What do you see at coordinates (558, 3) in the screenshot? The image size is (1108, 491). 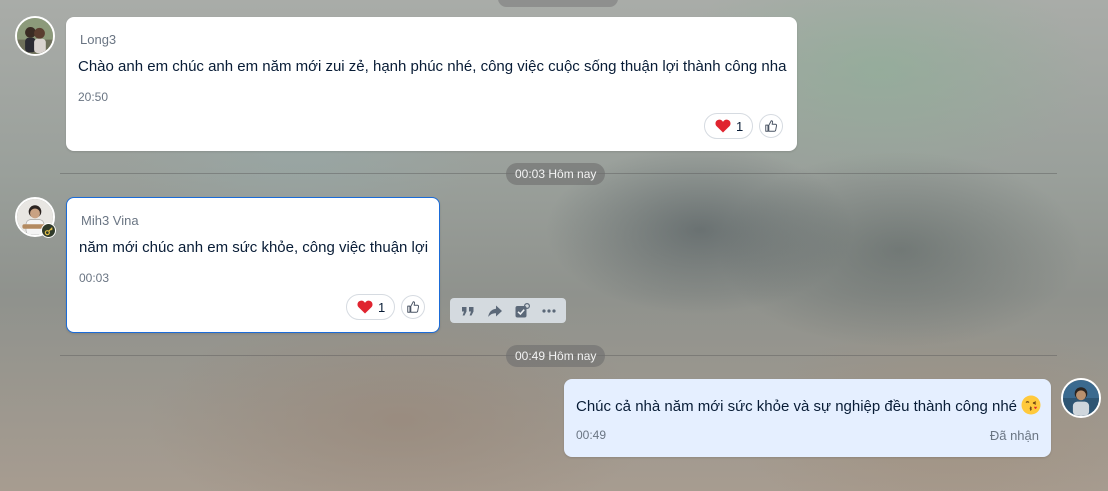 I see `previous-date-divider` at bounding box center [558, 3].